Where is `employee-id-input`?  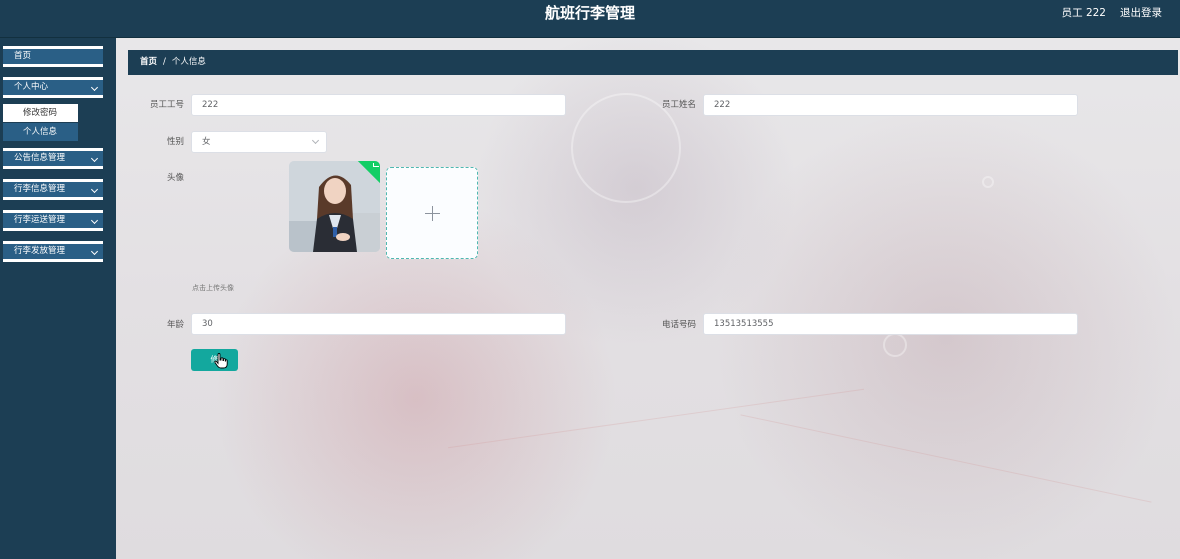 employee-id-input is located at coordinates (378, 105).